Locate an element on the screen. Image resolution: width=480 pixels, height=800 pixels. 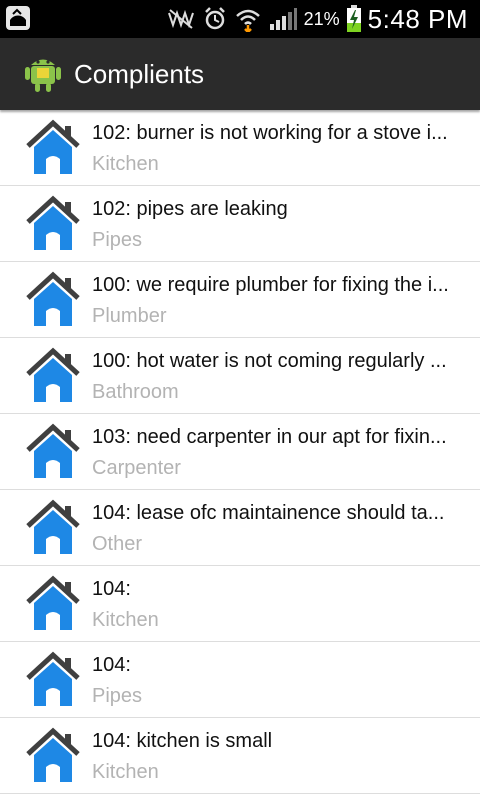
complaint-title: 102: pipes are leaking is located at coordinates (190, 209).